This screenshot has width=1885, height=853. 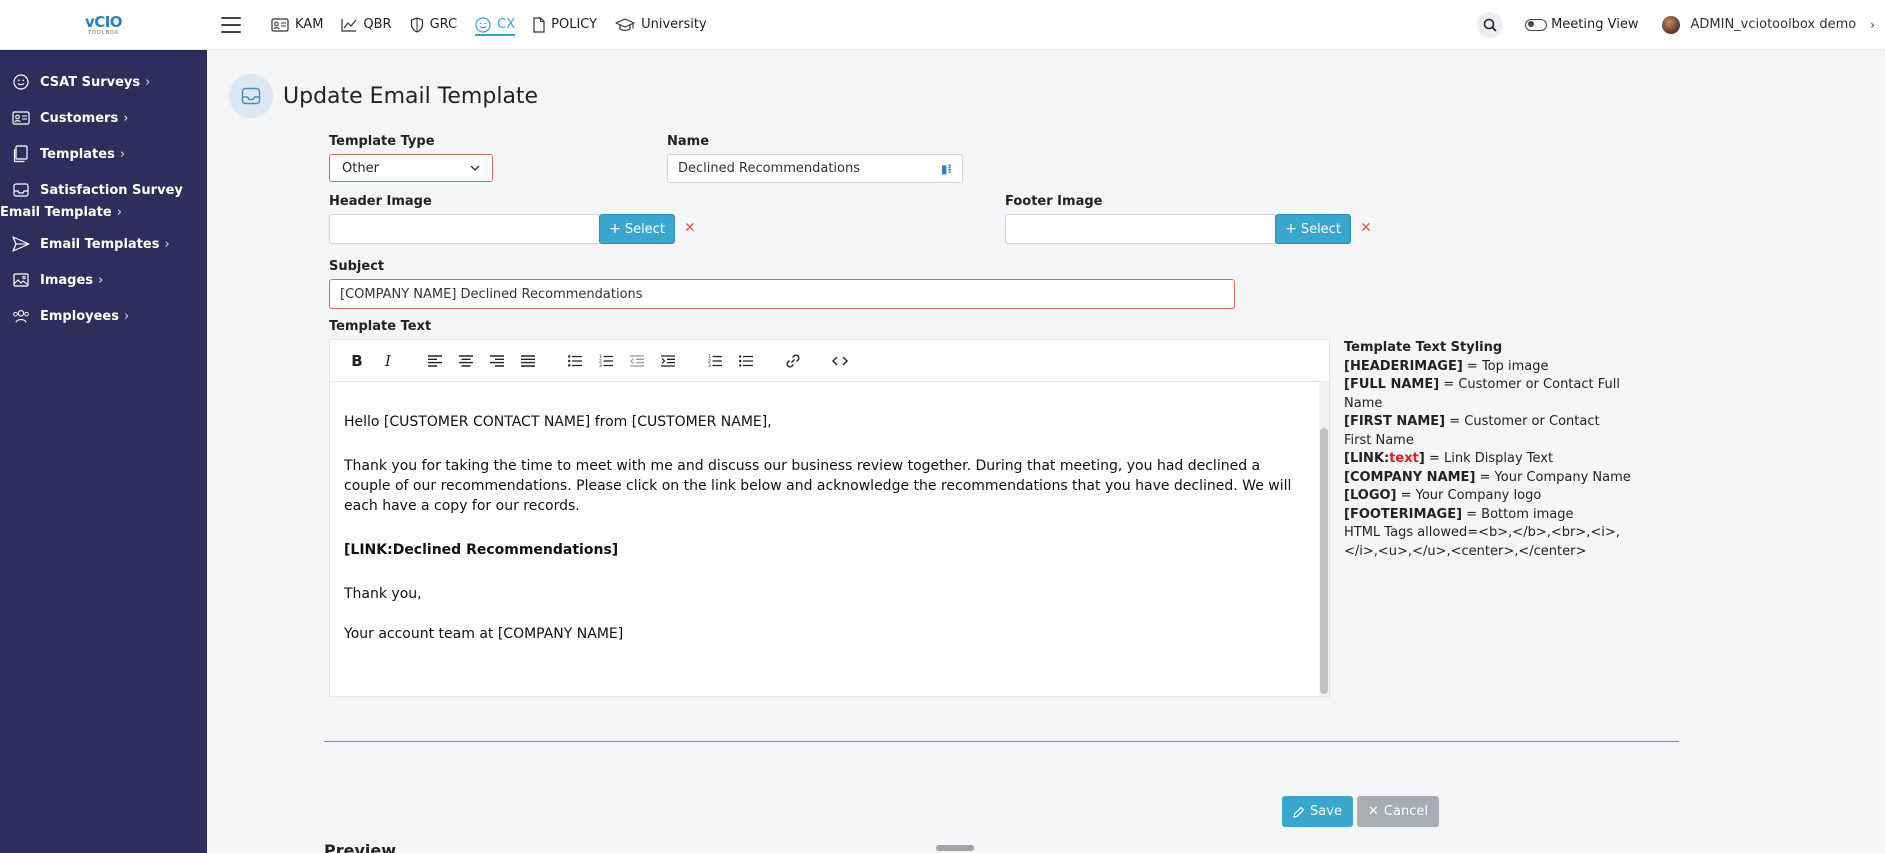 What do you see at coordinates (840, 361) in the screenshot?
I see `code-icon` at bounding box center [840, 361].